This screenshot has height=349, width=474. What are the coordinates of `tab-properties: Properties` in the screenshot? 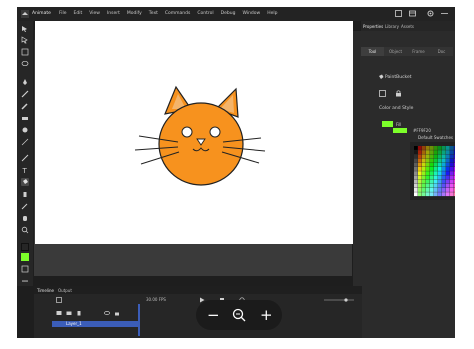 It's located at (373, 26).